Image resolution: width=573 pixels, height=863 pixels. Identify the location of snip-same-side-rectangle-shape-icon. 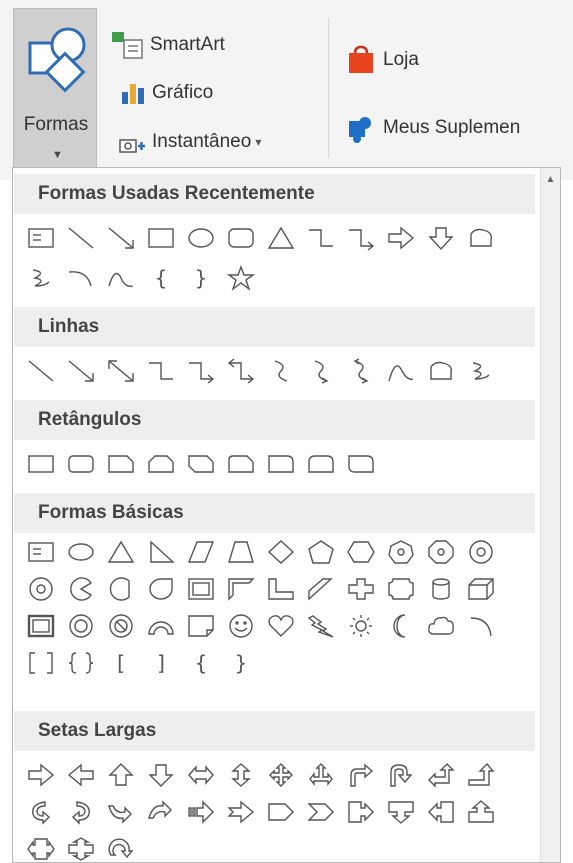
(161, 464).